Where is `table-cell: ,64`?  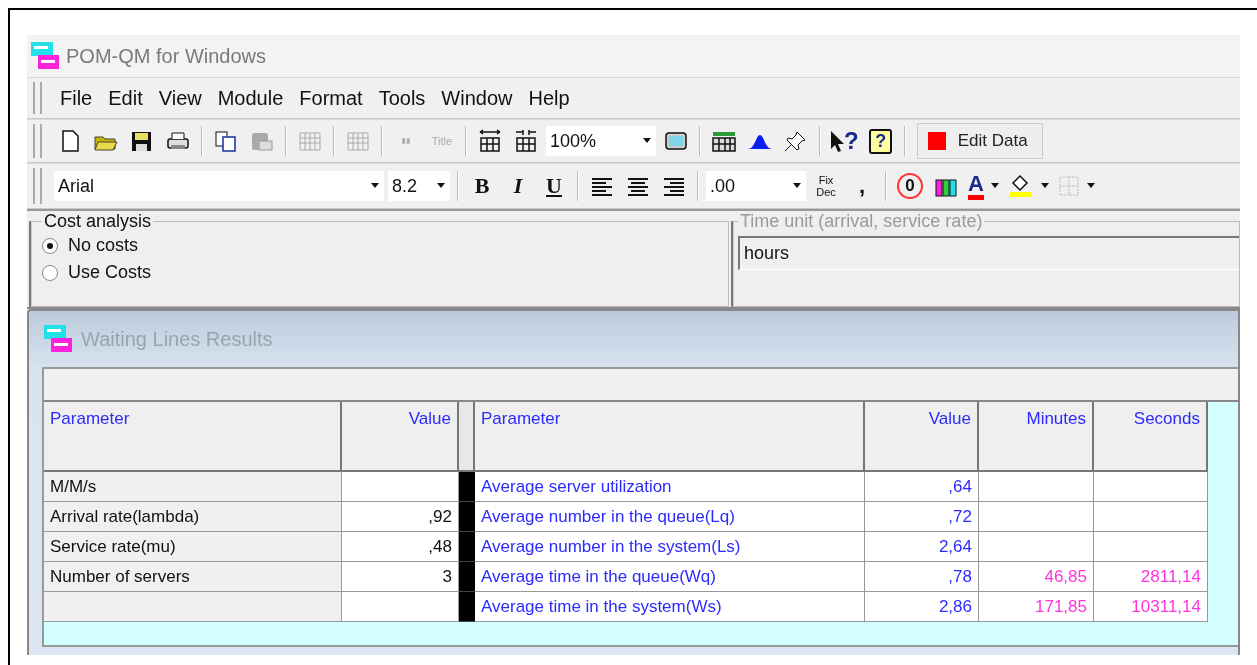
table-cell: ,64 is located at coordinates (922, 487).